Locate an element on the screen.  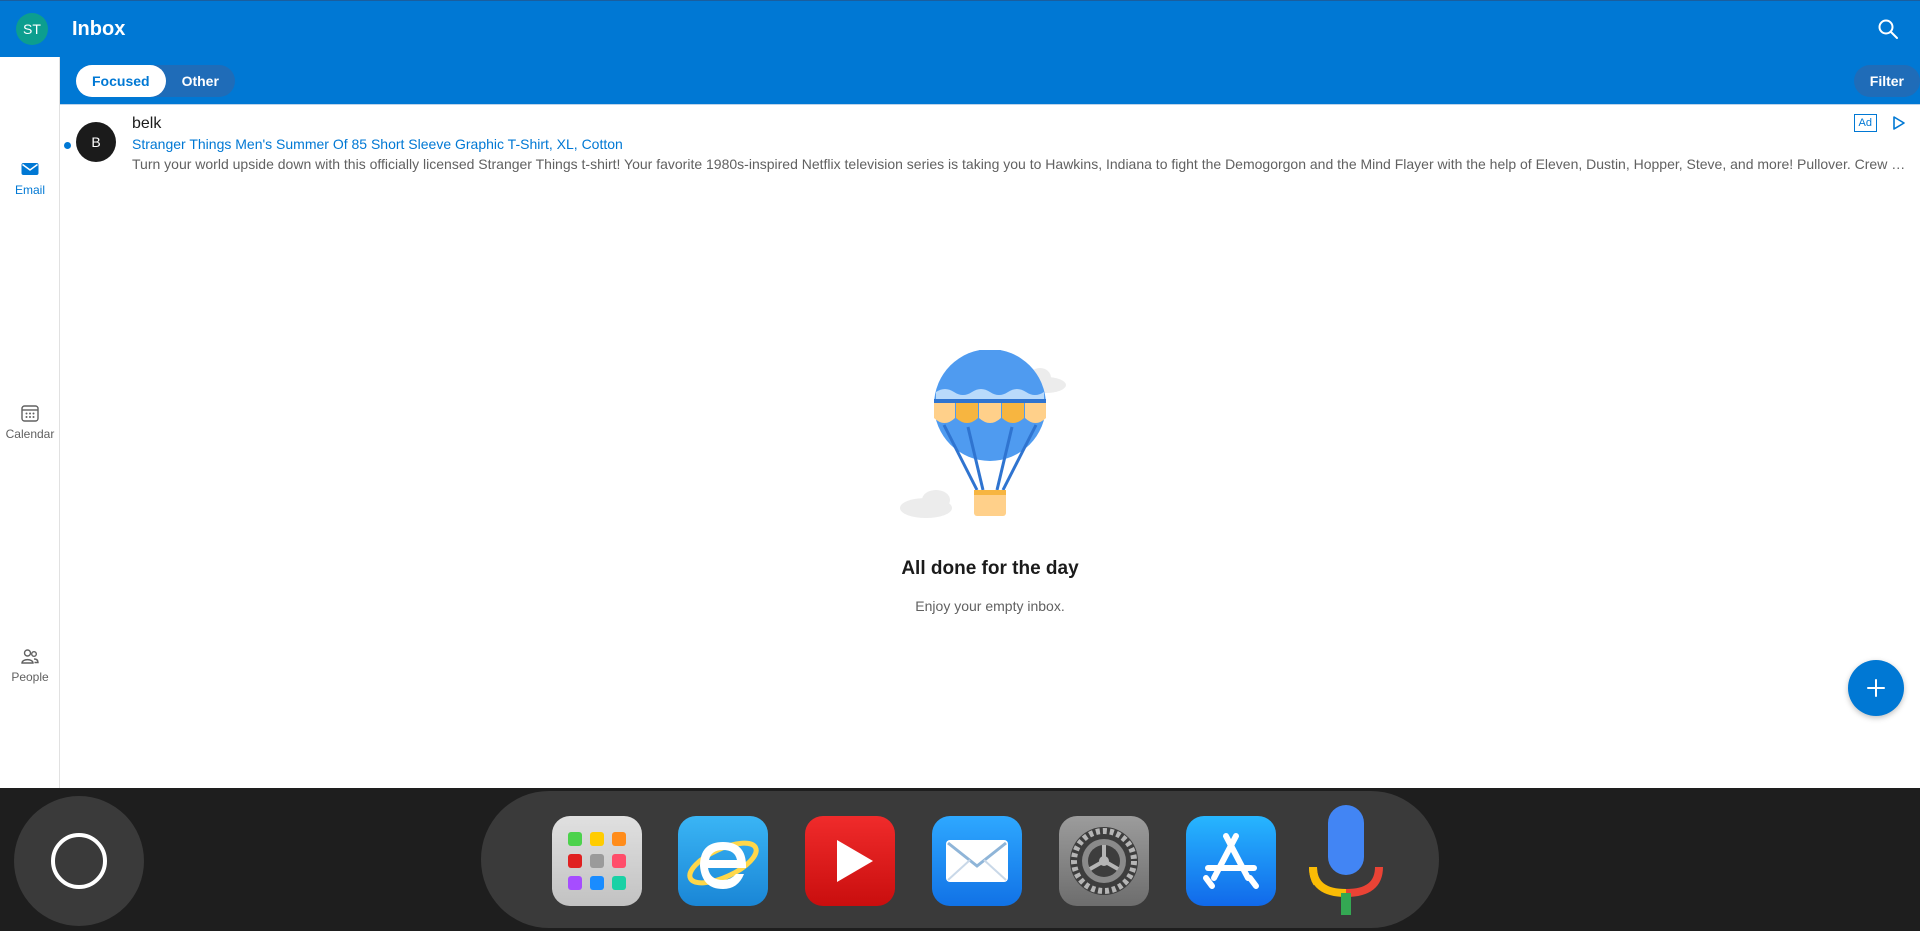
plus-icon is located at coordinates (1876, 688).